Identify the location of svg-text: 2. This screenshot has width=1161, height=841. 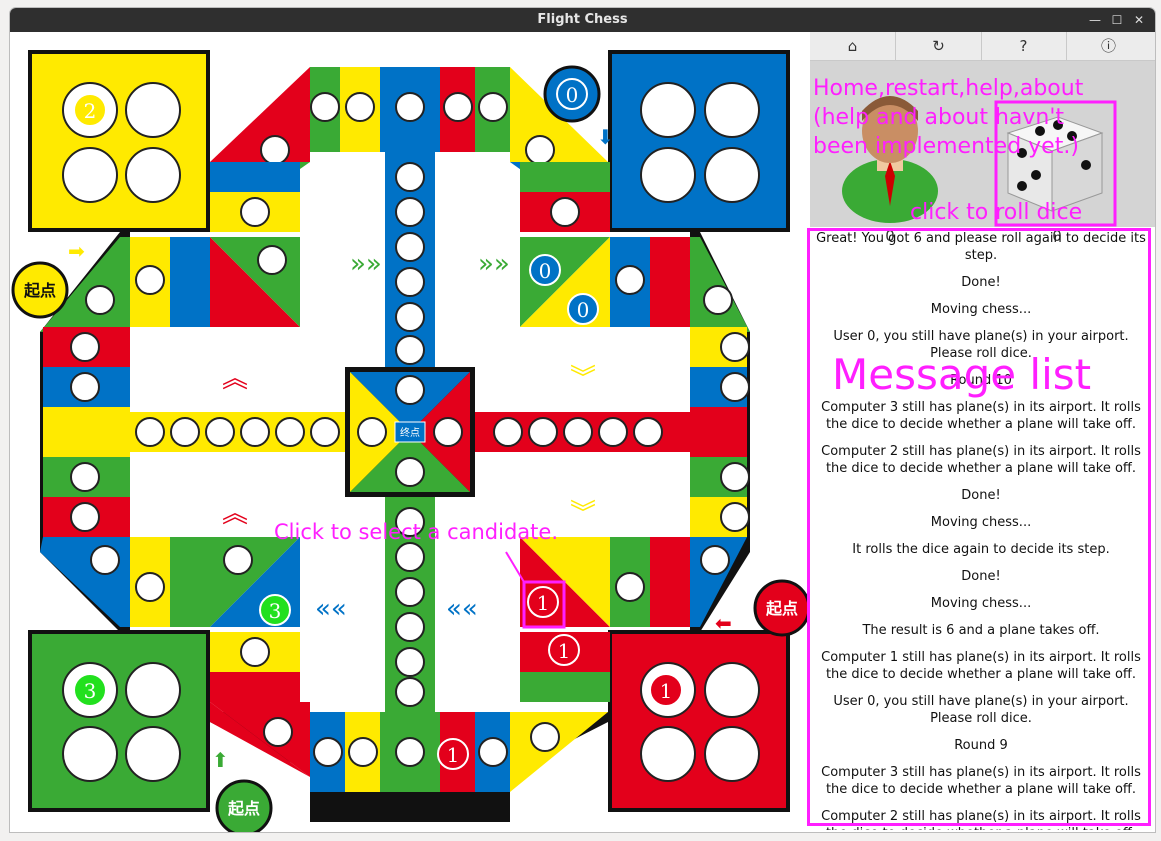
(90, 111).